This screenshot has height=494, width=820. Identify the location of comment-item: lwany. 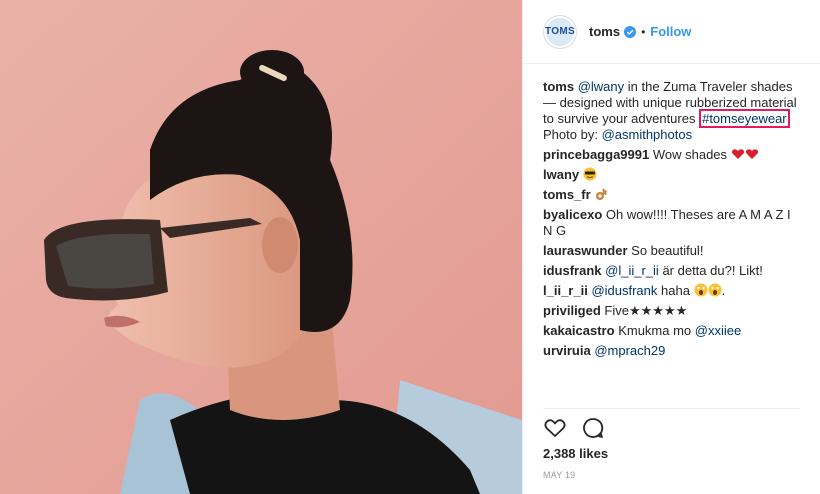
(671, 175).